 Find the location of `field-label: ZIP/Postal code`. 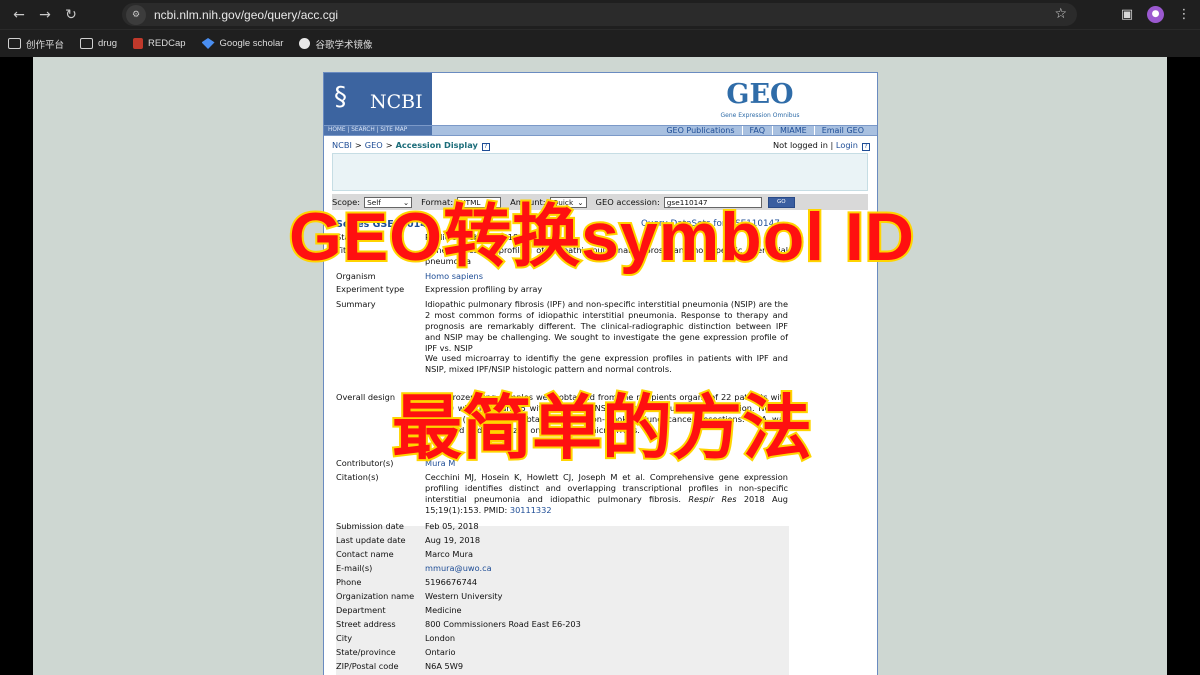

field-label: ZIP/Postal code is located at coordinates (367, 666).